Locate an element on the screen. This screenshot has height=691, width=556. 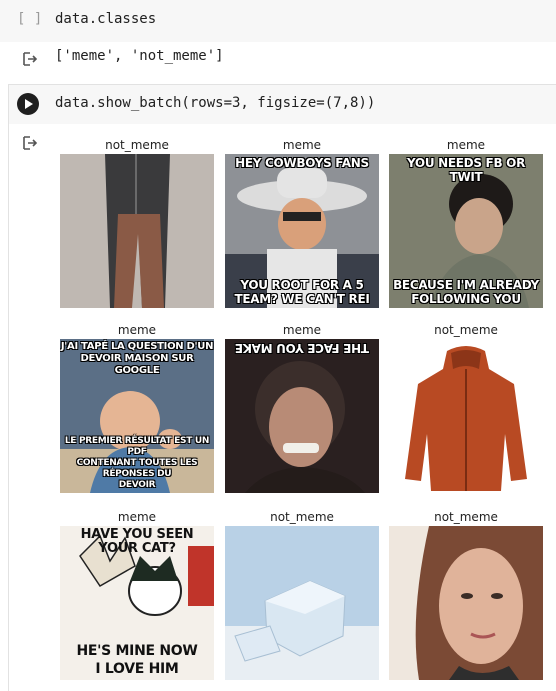
image-face-meme: THE FACE YOU MAKE is located at coordinates (302, 416).